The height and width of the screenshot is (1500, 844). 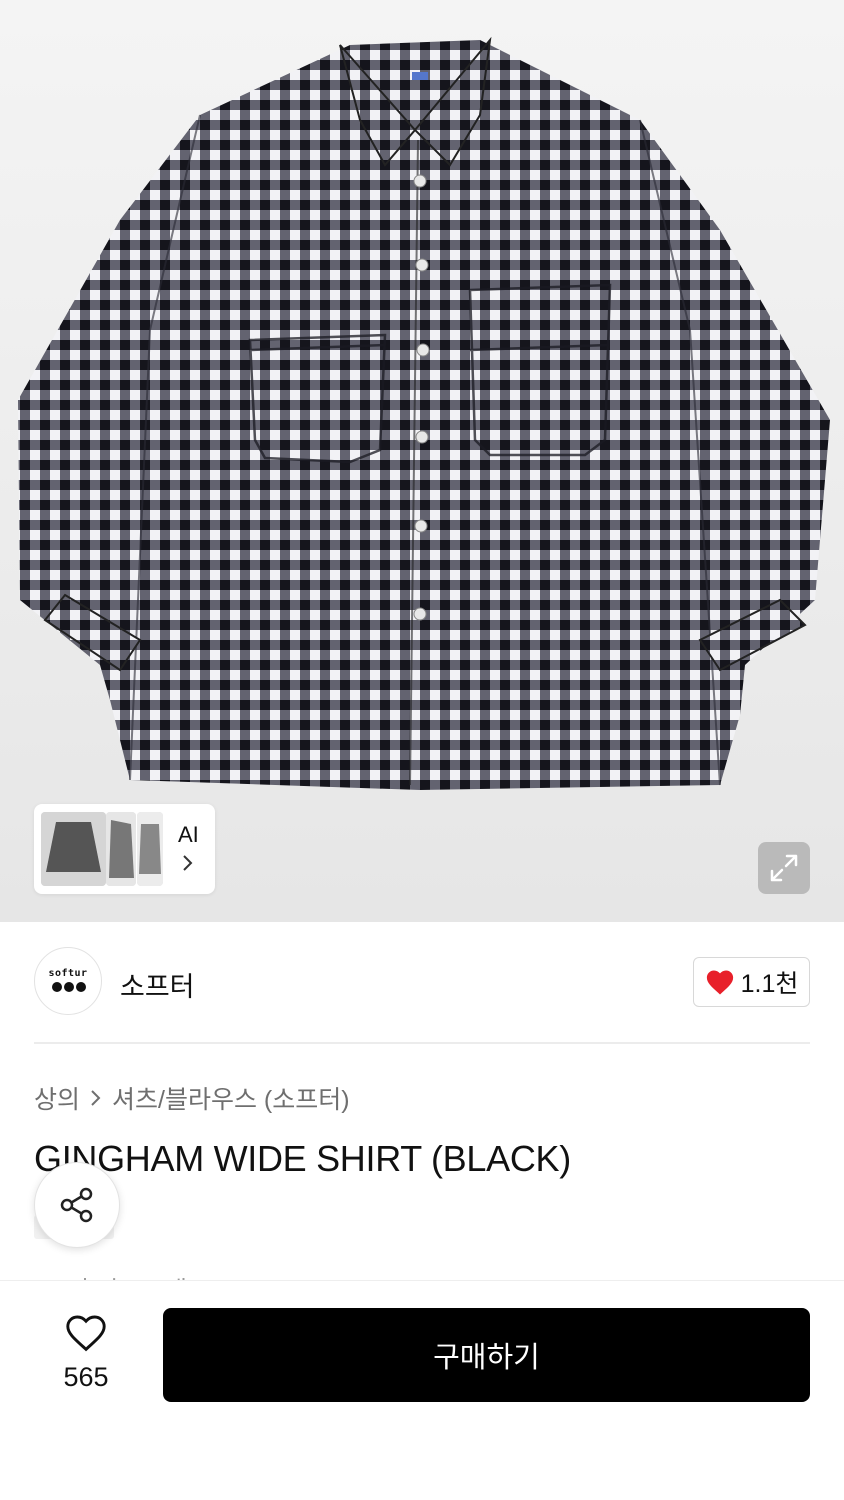 What do you see at coordinates (57, 1098) in the screenshot?
I see `breadcrumb-category: 상의` at bounding box center [57, 1098].